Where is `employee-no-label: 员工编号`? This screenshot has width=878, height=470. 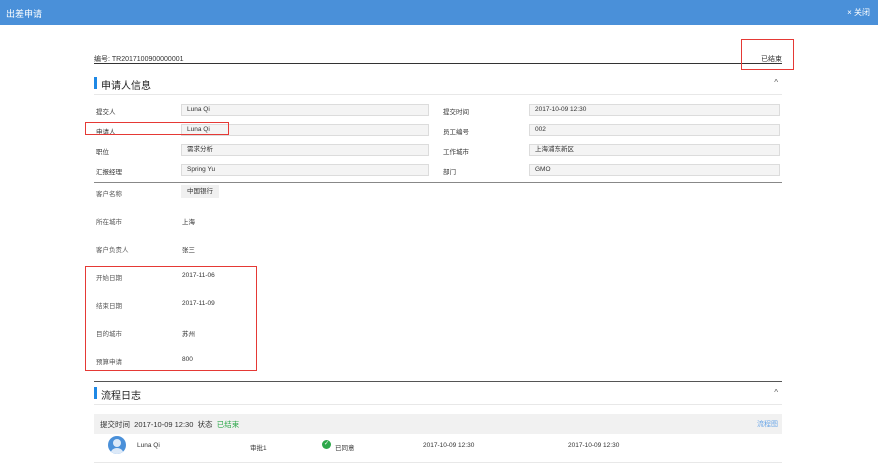 employee-no-label: 员工编号 is located at coordinates (456, 132).